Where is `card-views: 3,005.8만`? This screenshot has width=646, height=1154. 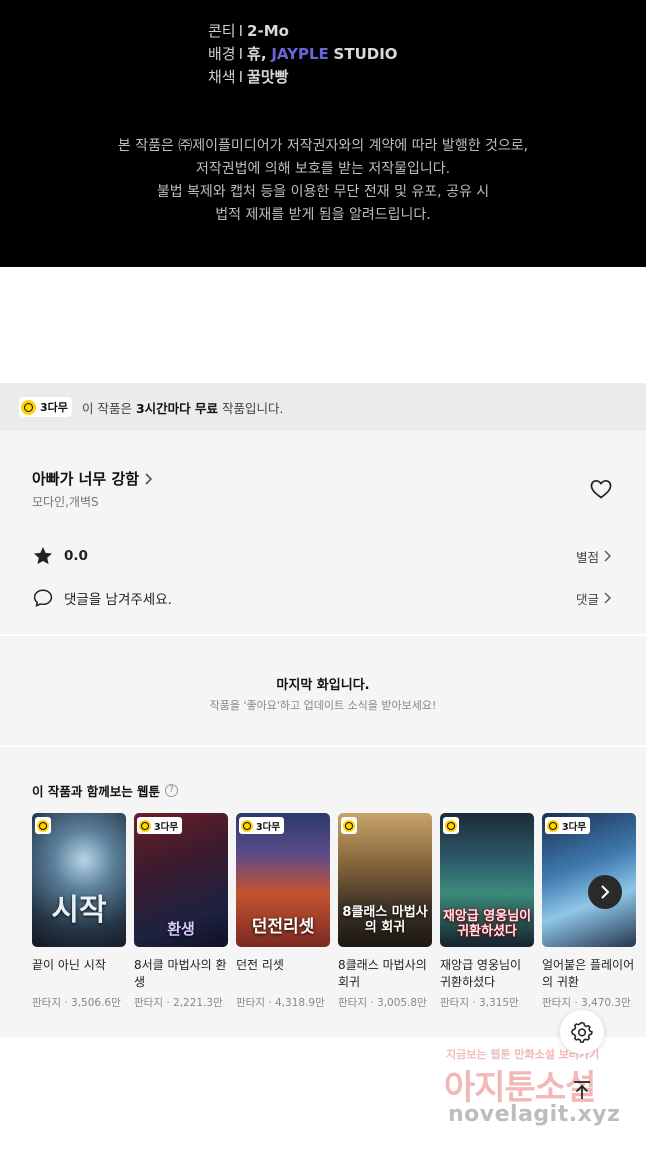 card-views: 3,005.8만 is located at coordinates (402, 1003).